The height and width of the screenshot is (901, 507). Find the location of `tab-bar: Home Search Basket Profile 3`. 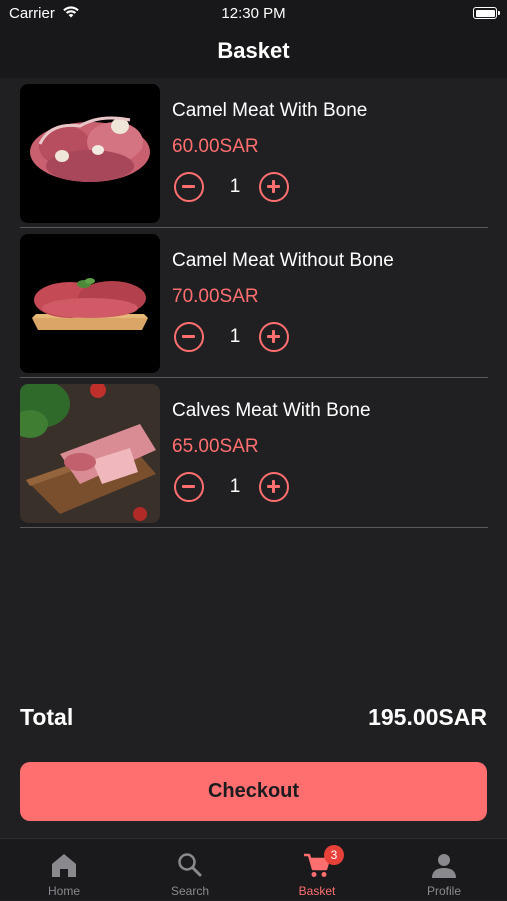

tab-bar: Home Search Basket Profile 3 is located at coordinates (253, 869).